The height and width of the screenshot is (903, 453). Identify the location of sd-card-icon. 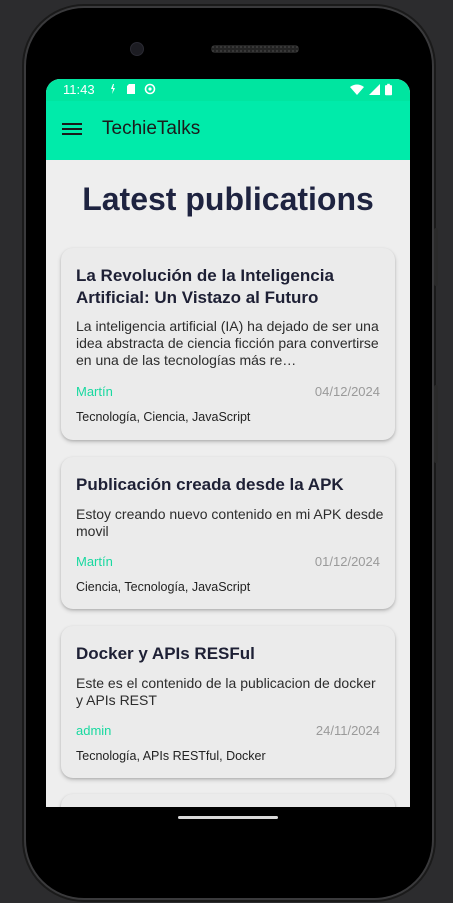
(131, 89).